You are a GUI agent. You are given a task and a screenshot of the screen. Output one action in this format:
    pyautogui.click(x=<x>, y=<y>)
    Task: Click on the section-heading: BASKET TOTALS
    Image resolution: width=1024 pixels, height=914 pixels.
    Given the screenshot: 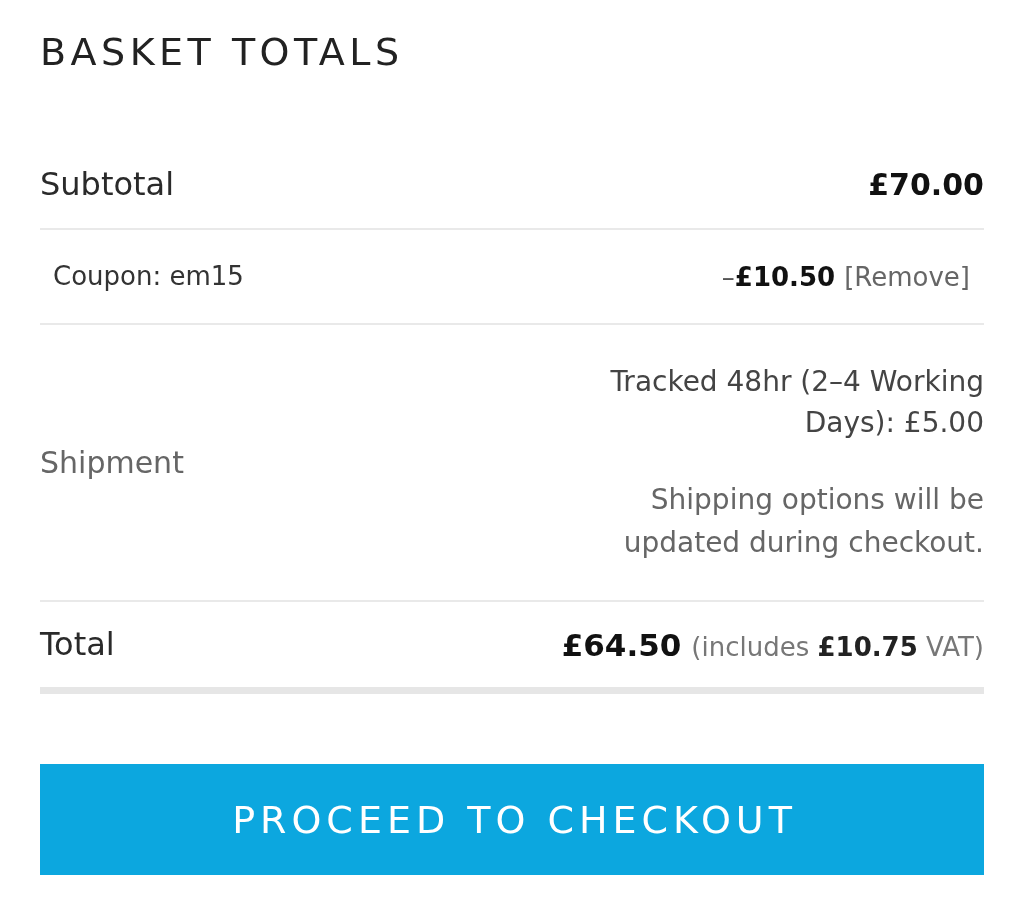 What is the action you would take?
    pyautogui.click(x=222, y=52)
    